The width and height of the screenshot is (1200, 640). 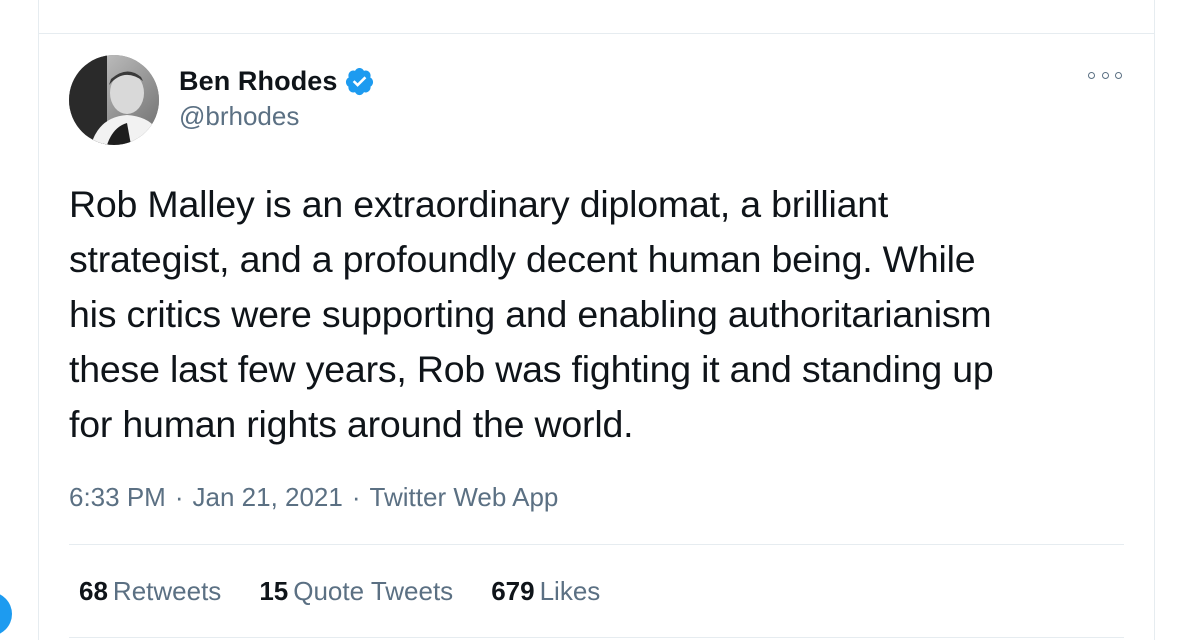 What do you see at coordinates (464, 497) in the screenshot?
I see `tweet-source: Twitter Web App` at bounding box center [464, 497].